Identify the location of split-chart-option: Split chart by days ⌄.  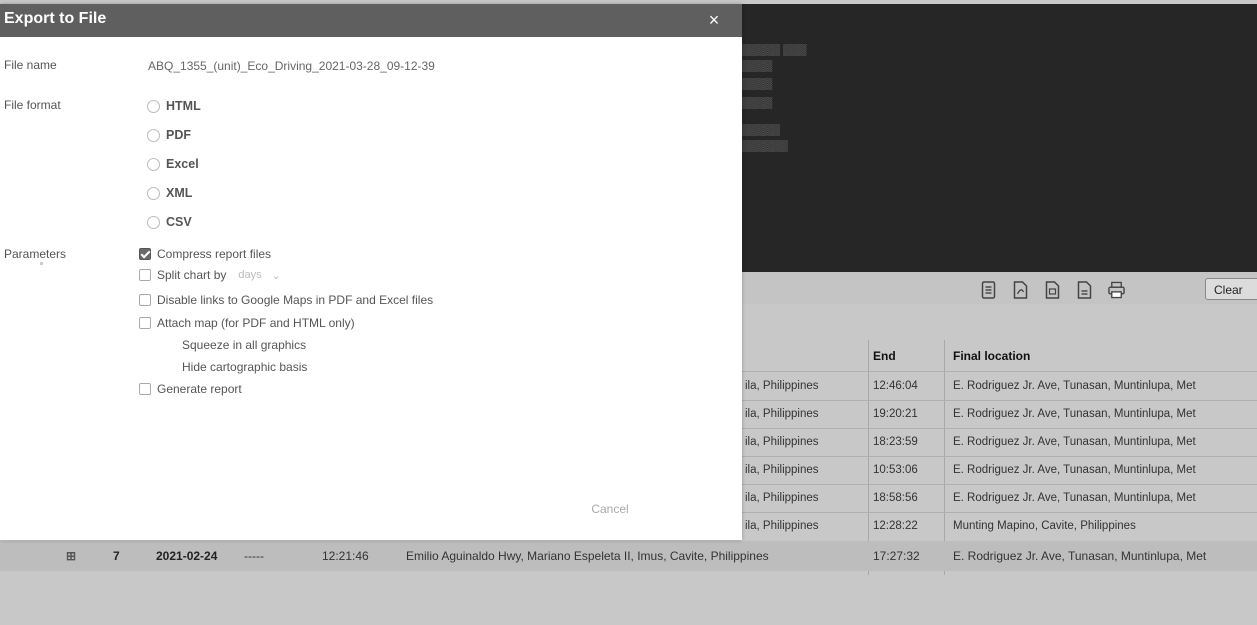
(210, 275).